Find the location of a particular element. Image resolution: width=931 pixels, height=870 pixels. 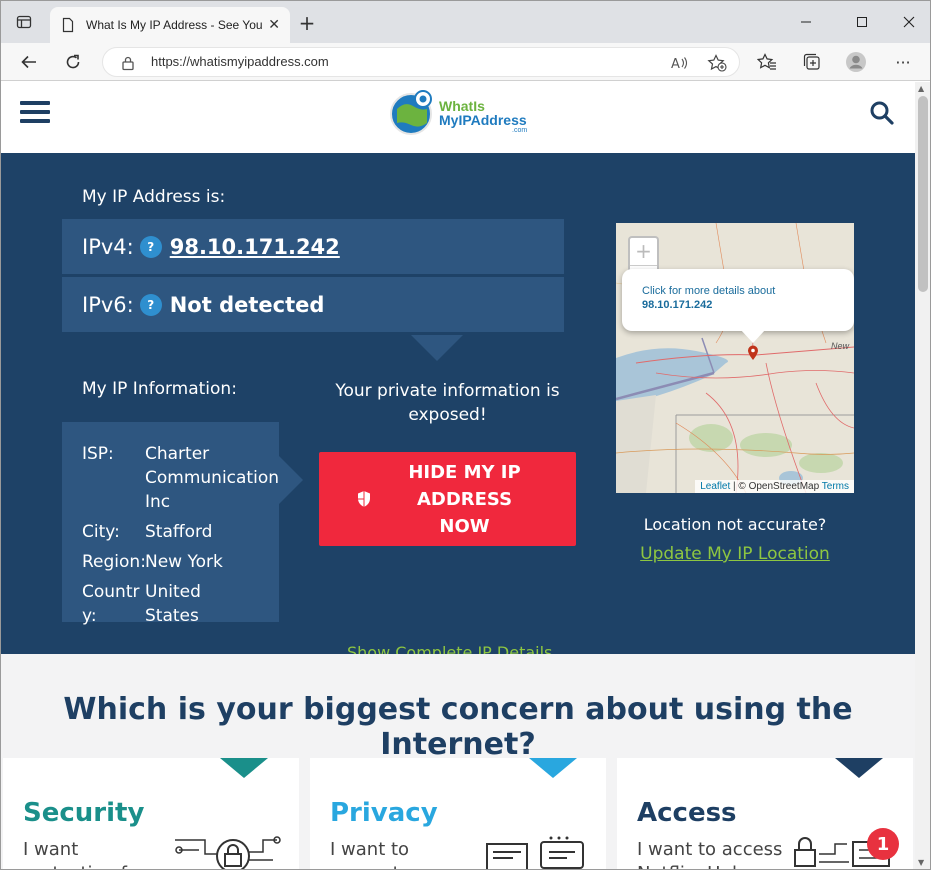

close-tab-icon: ✕ is located at coordinates (274, 25).